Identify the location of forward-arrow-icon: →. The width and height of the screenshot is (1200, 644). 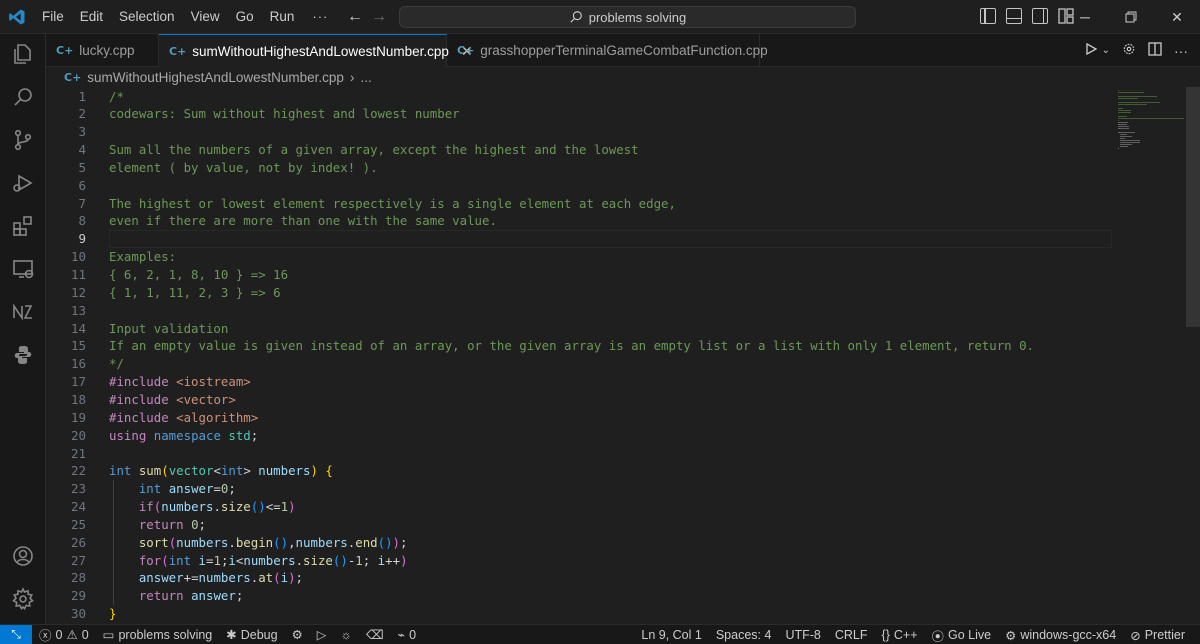
(379, 17).